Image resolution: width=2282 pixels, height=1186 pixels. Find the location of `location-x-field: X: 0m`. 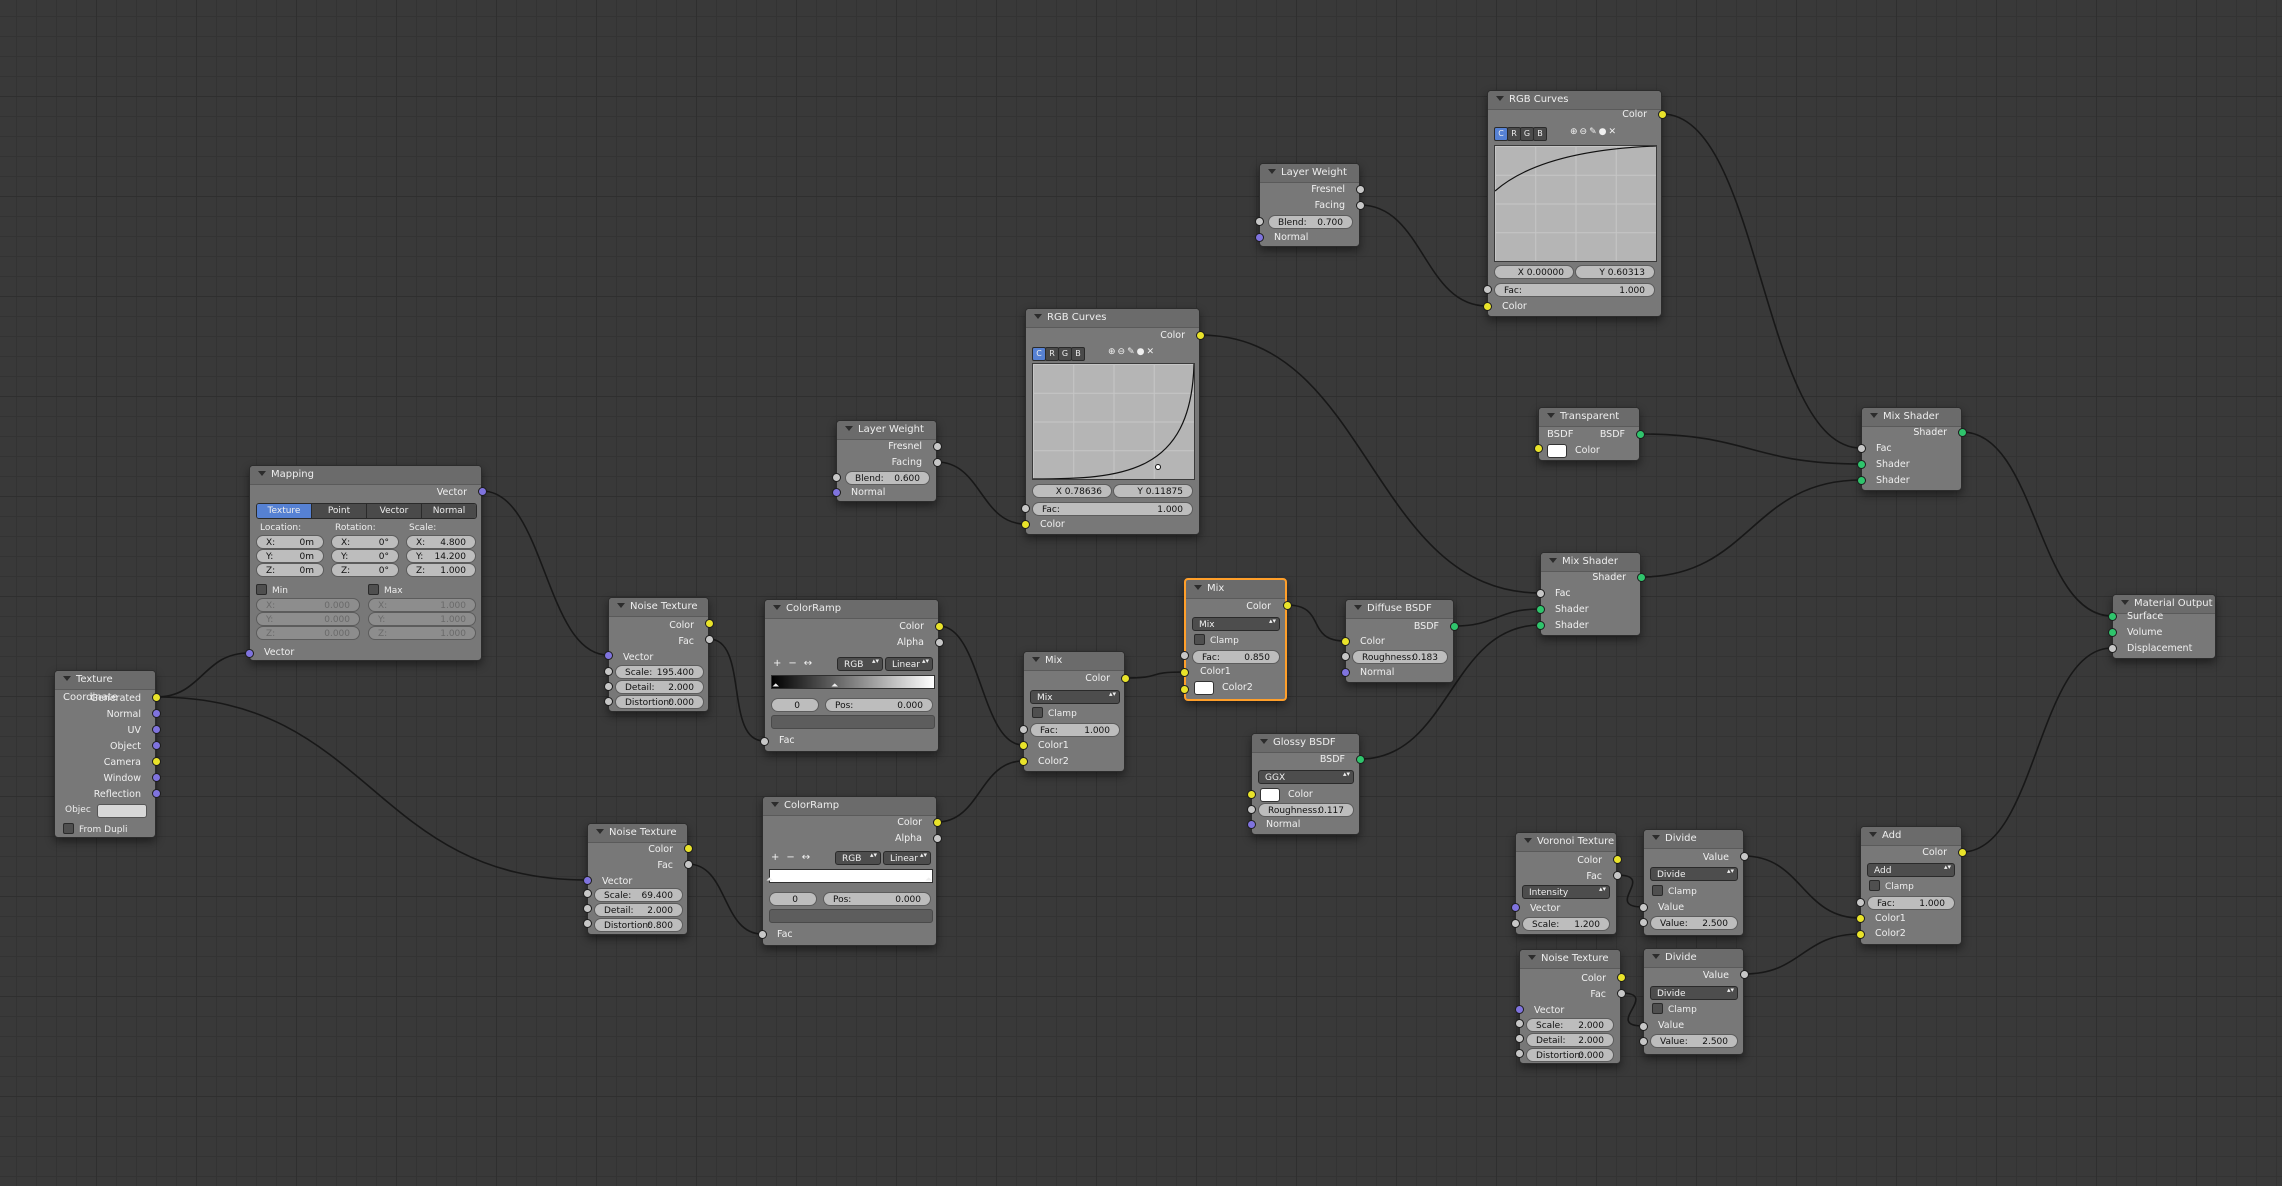

location-x-field: X: 0m is located at coordinates (290, 542).